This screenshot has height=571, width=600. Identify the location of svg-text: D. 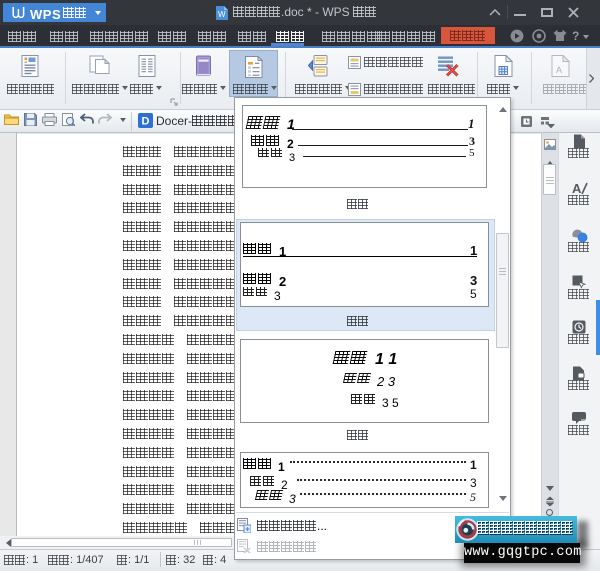
(146, 122).